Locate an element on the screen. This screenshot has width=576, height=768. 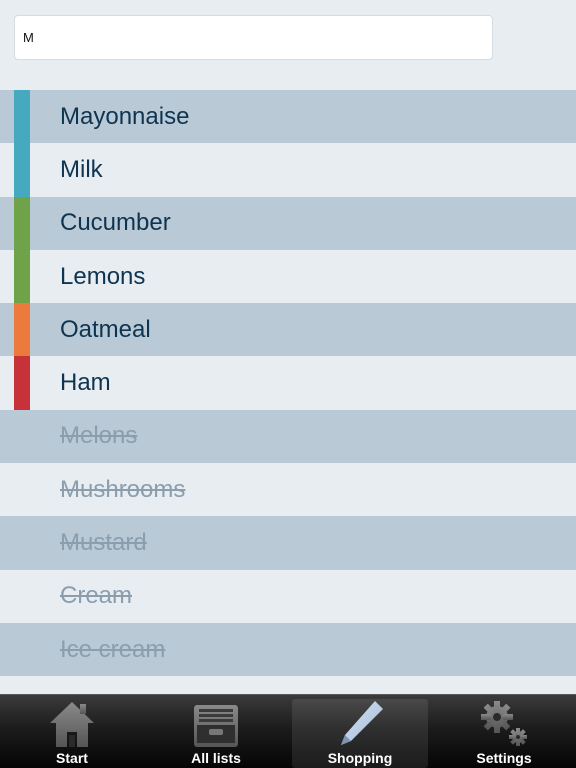
inbox-tray-icon is located at coordinates (216, 724).